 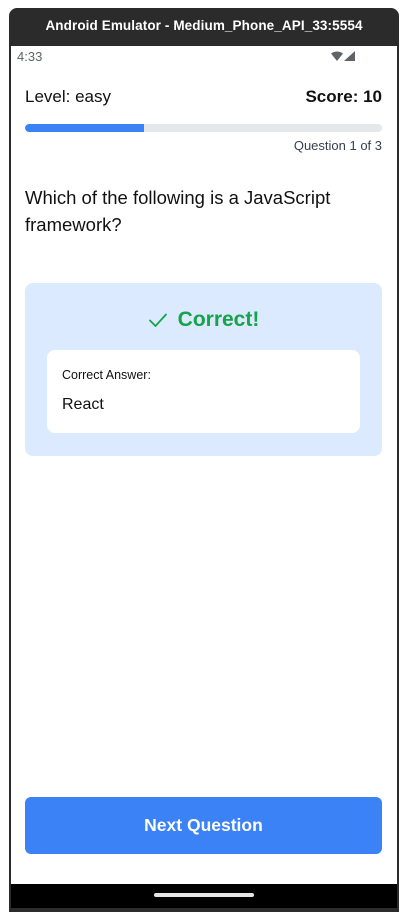 I want to click on quiz-progress-bar, so click(x=203, y=128).